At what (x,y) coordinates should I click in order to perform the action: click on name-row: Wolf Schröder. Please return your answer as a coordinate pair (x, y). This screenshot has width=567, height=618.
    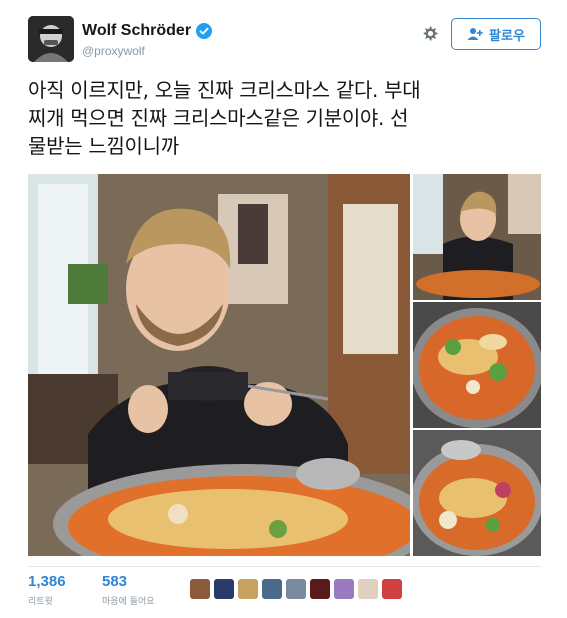
    Looking at the image, I should click on (147, 31).